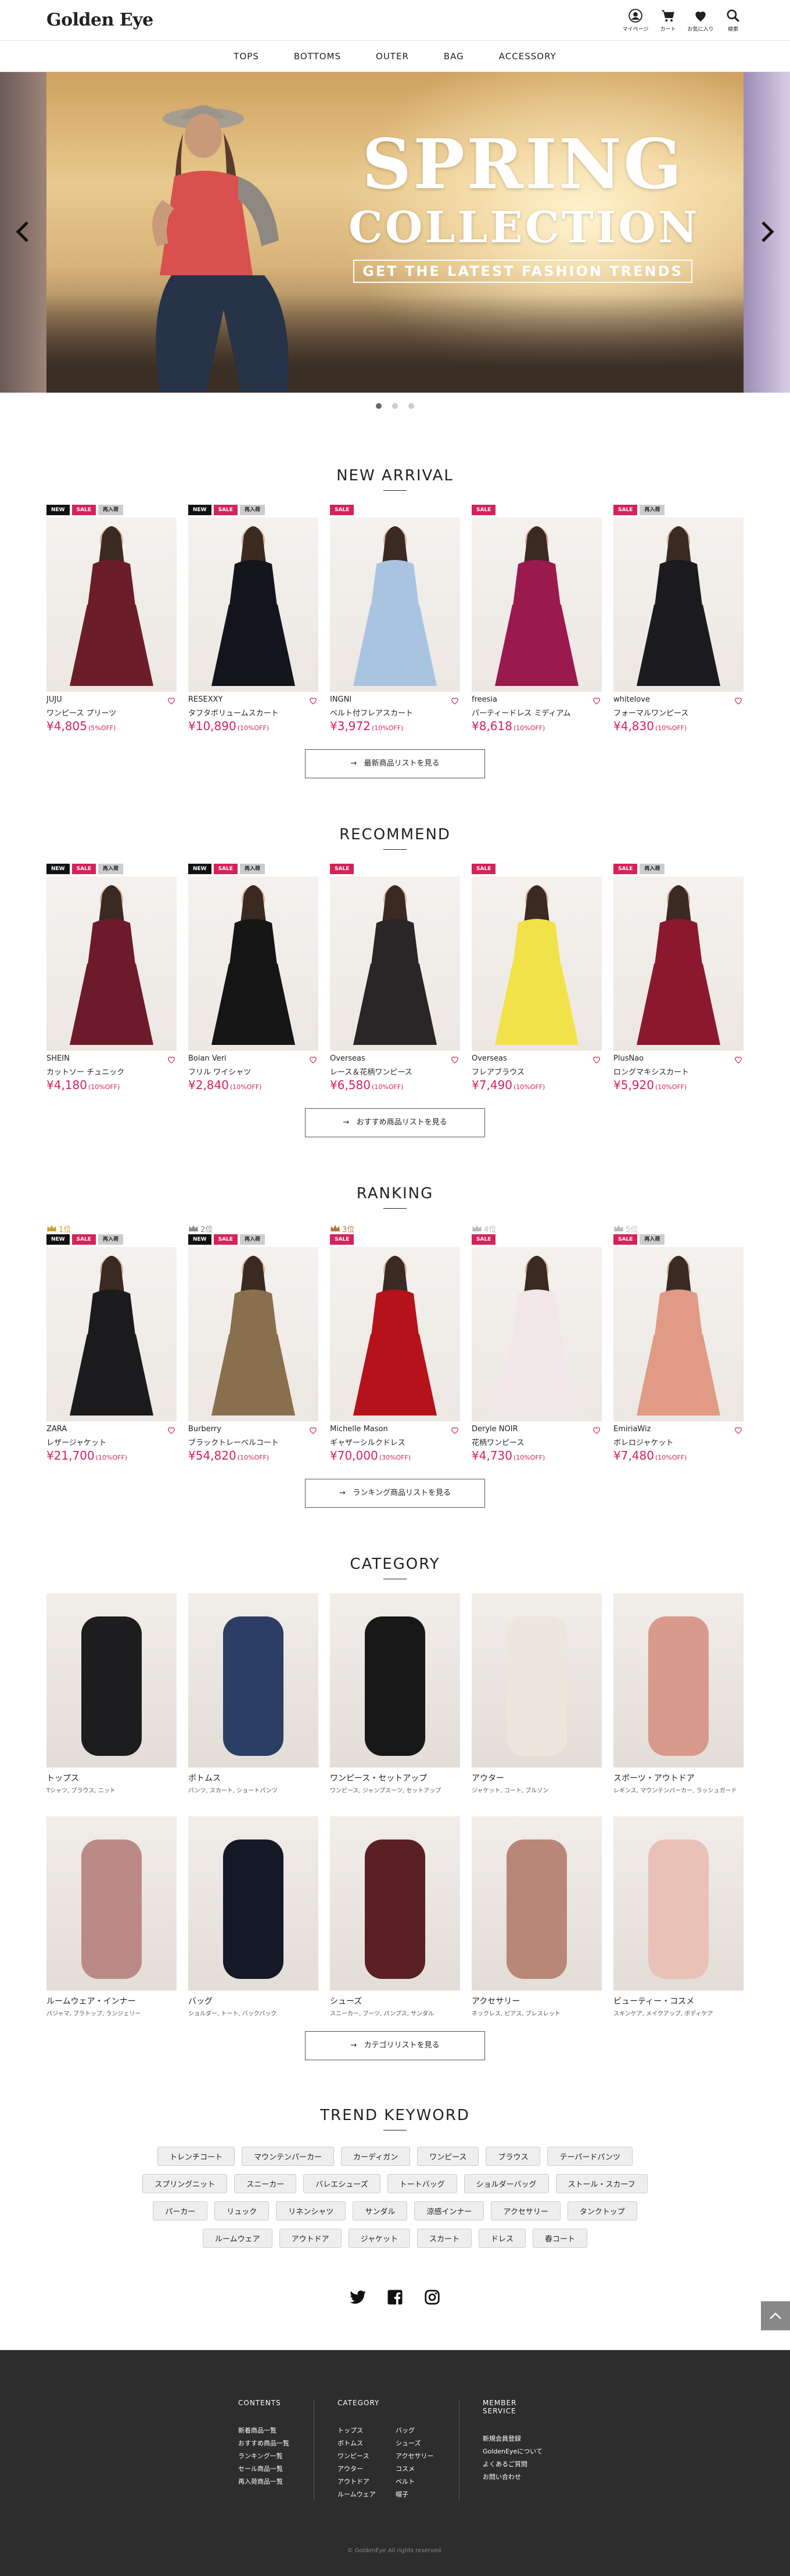 The height and width of the screenshot is (2576, 790). I want to click on category-card: ワンピース・セットアップ ワンピース, ジャンプスーツ, セットアップ, so click(395, 1693).